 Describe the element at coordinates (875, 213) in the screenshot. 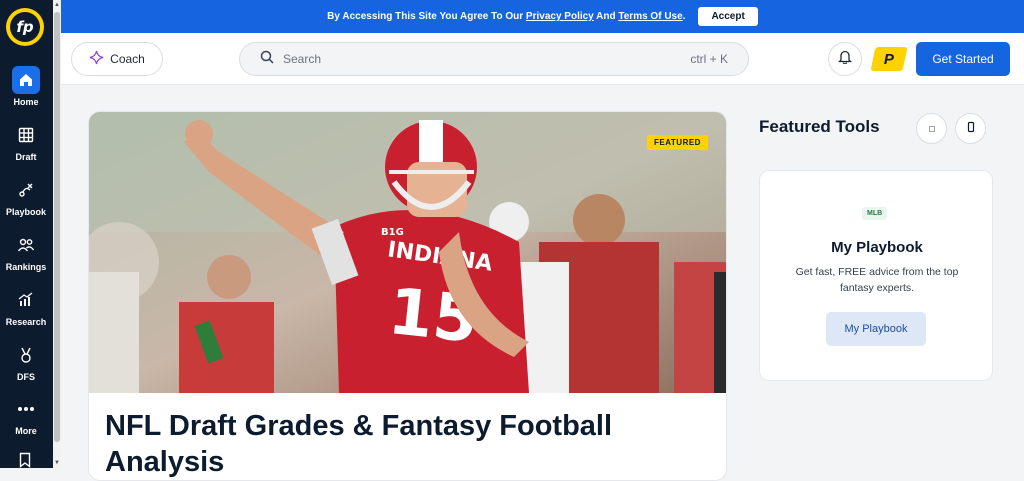

I see `sport-tag: MLB` at that location.